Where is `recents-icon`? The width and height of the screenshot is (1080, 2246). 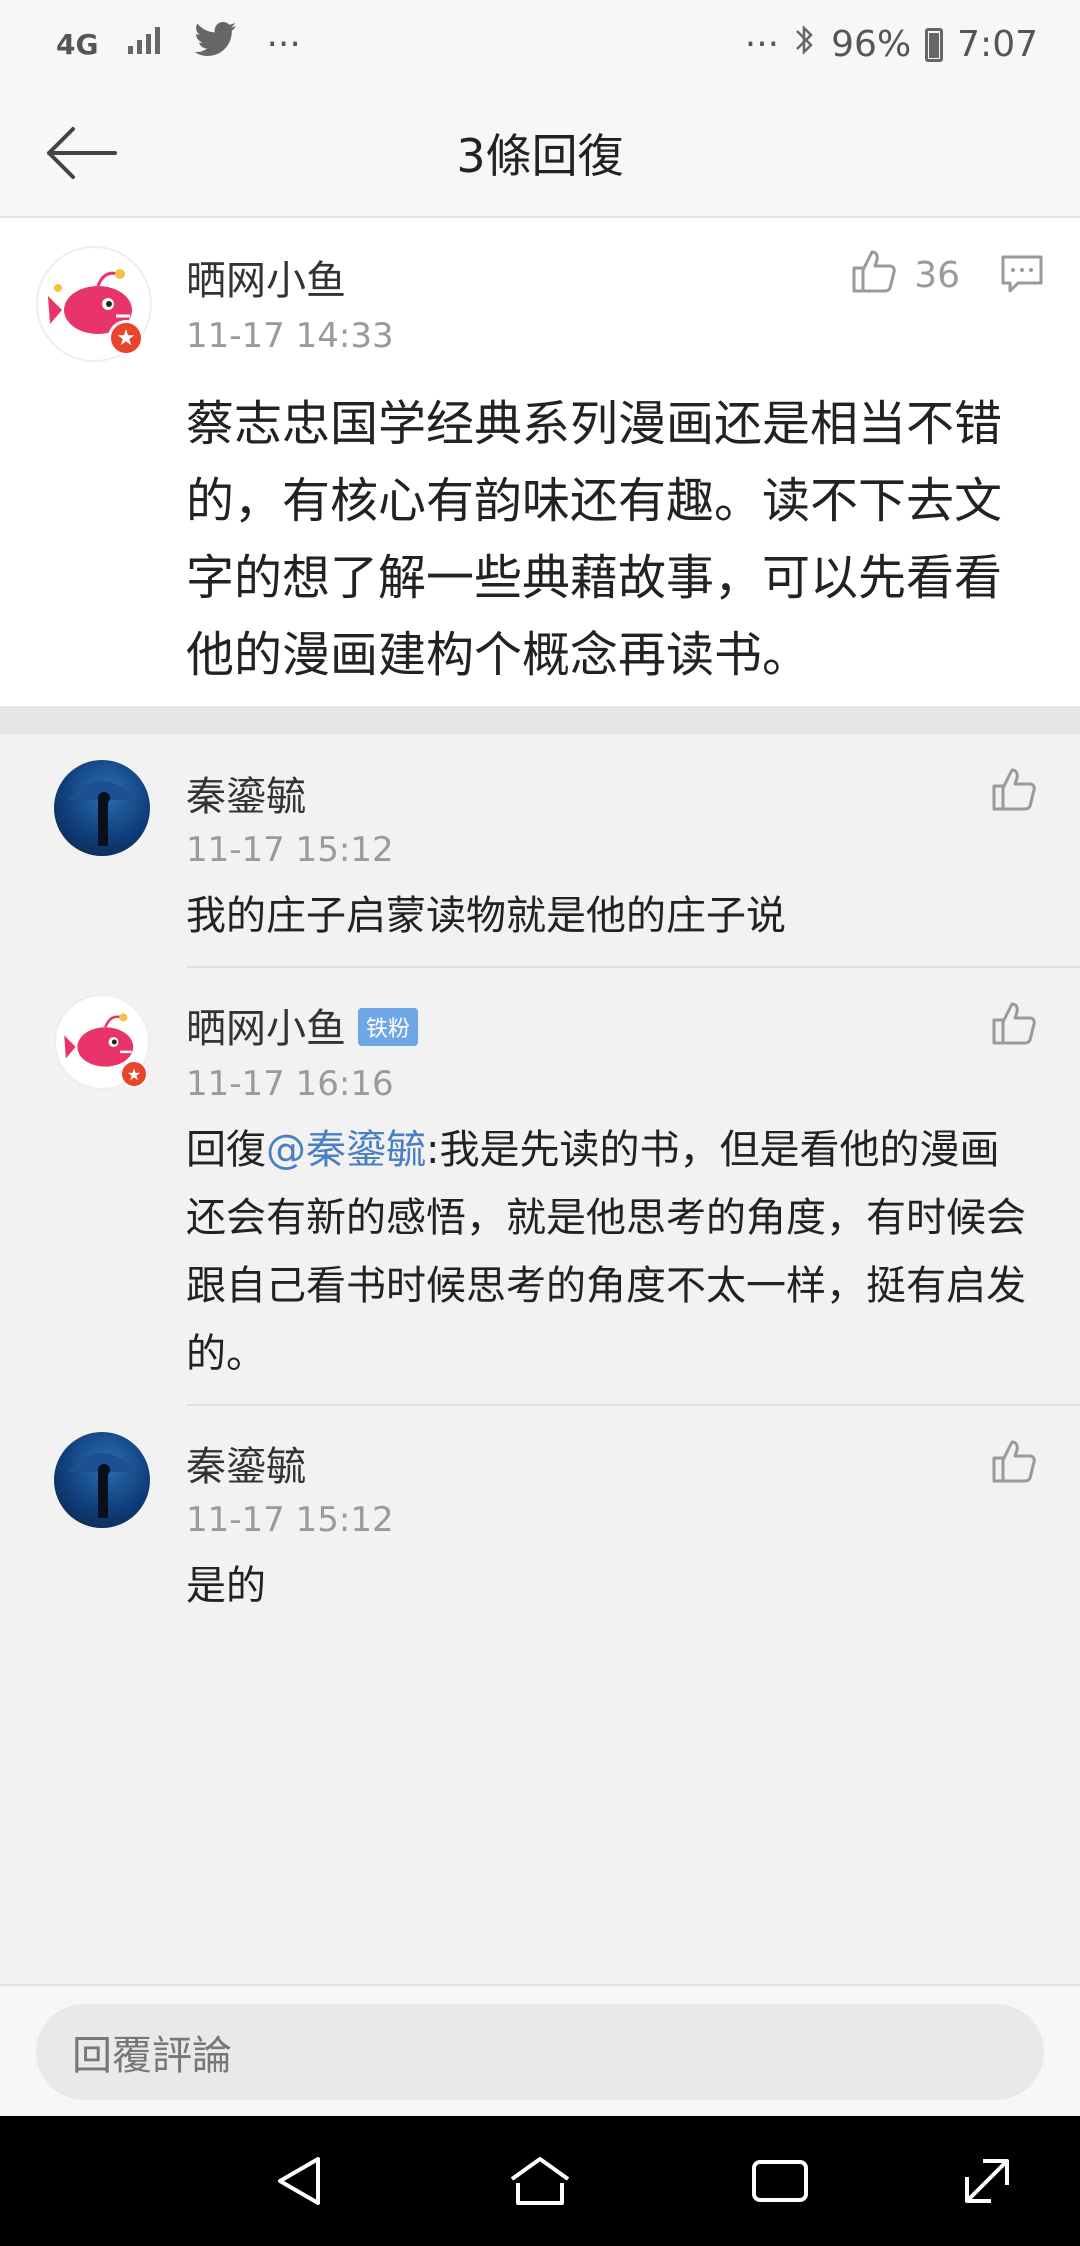 recents-icon is located at coordinates (780, 2181).